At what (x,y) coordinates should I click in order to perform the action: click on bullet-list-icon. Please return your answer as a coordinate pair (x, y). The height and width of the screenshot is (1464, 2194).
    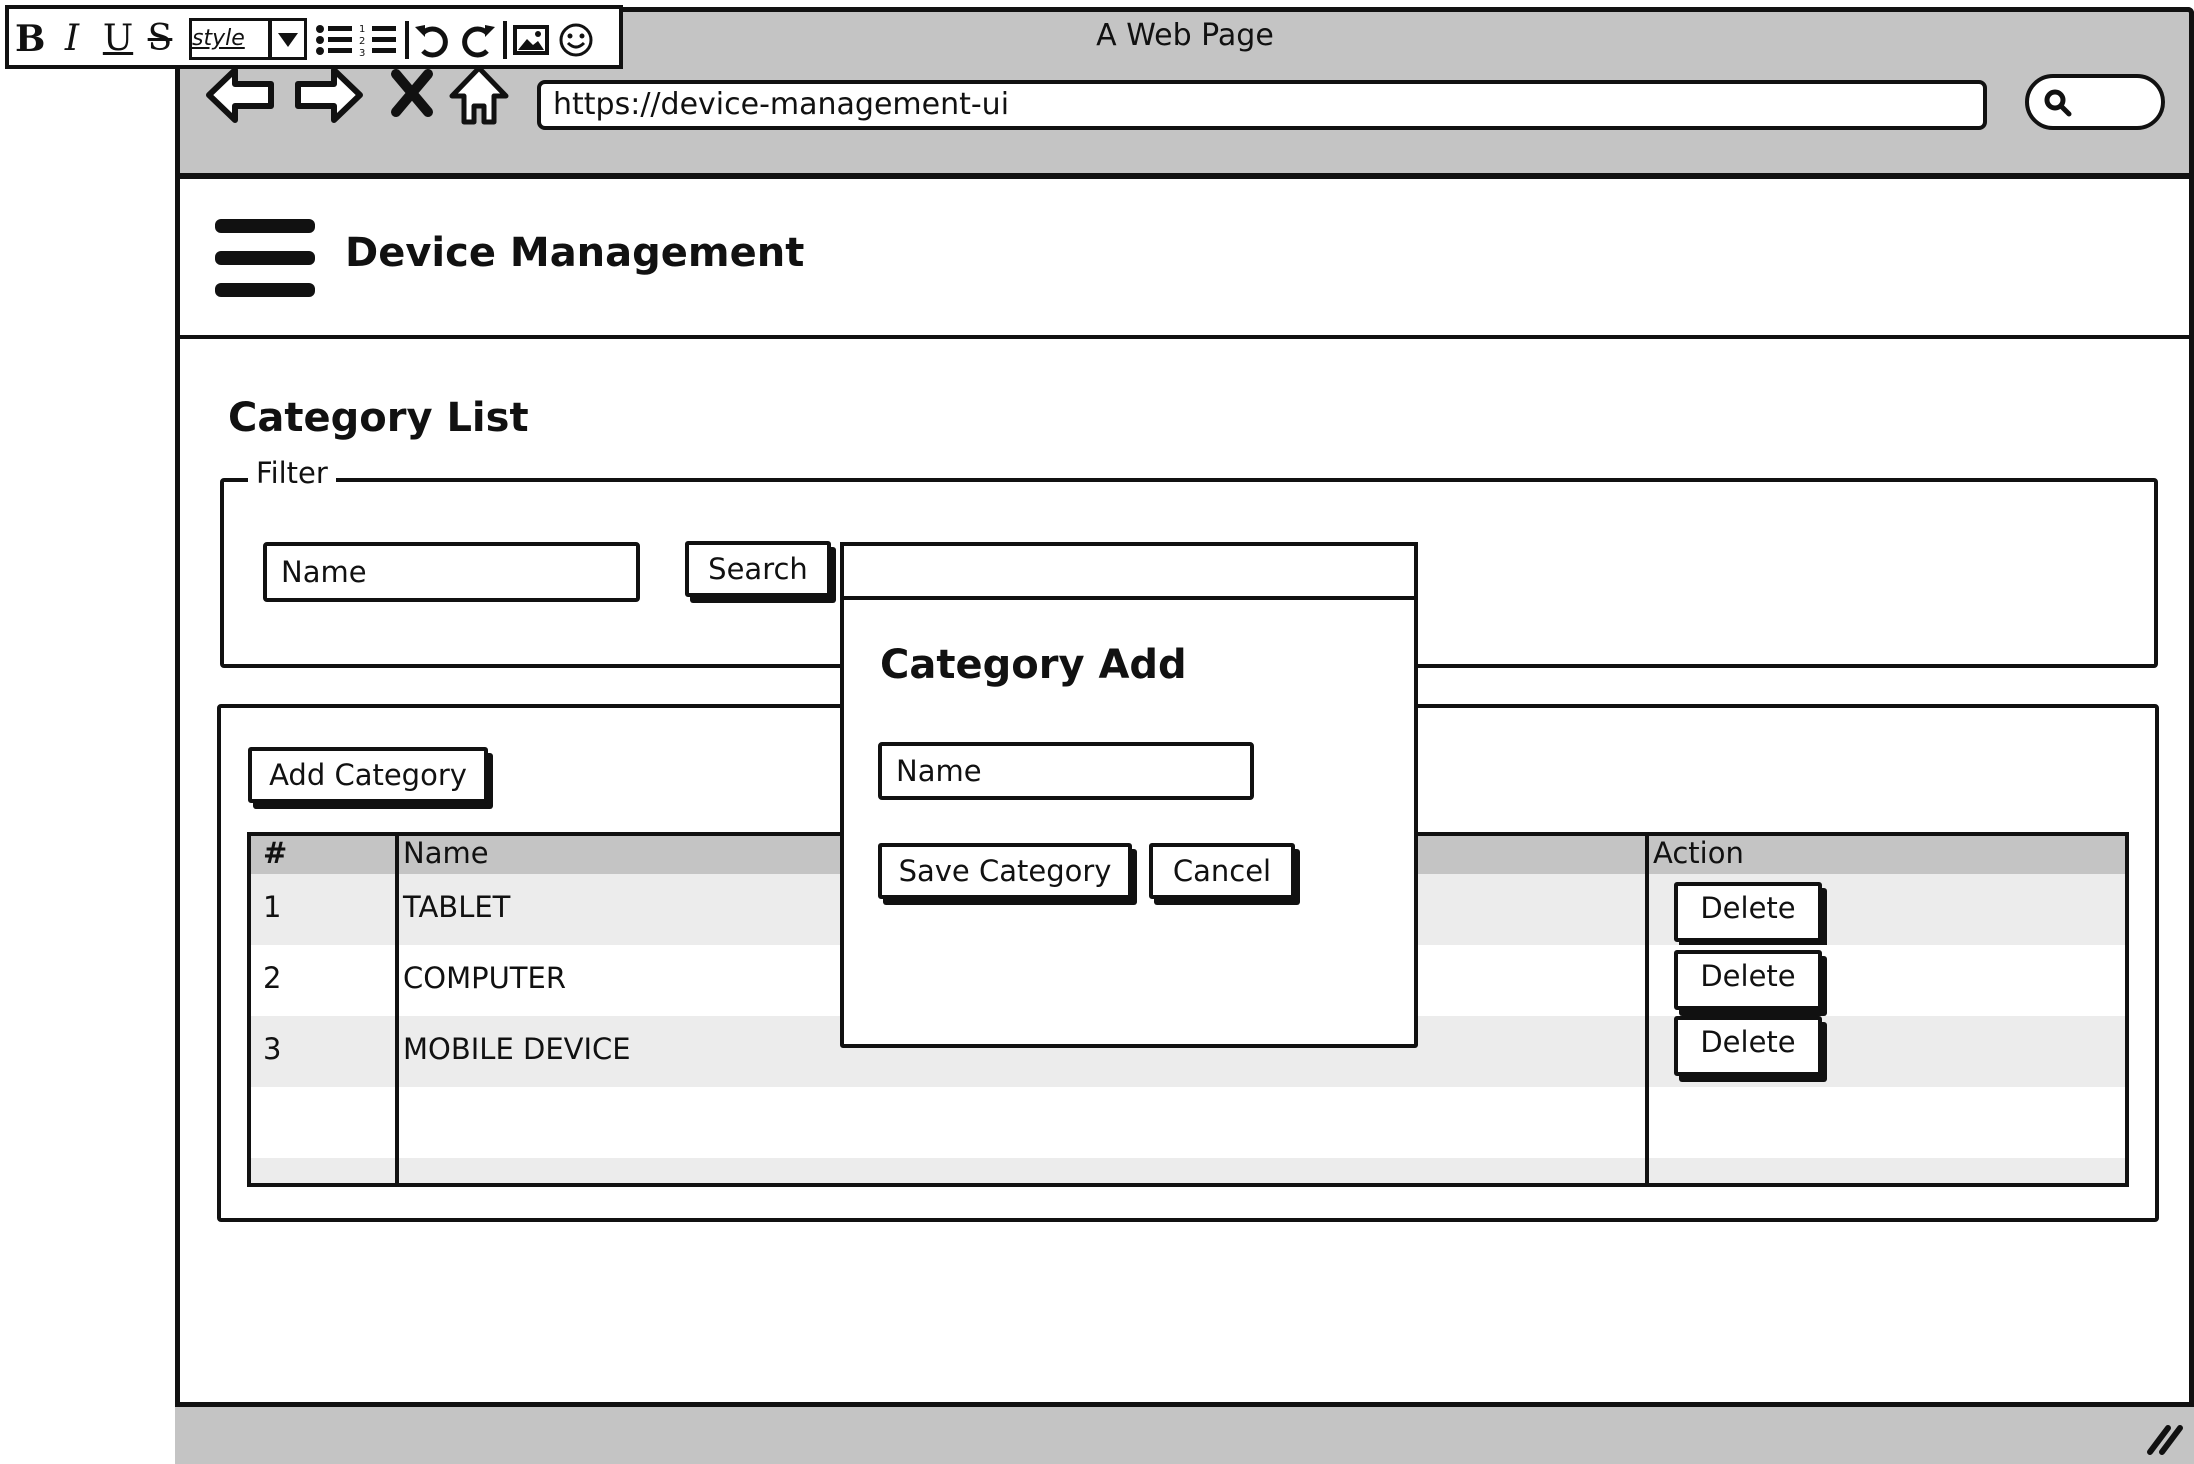
    Looking at the image, I should click on (334, 40).